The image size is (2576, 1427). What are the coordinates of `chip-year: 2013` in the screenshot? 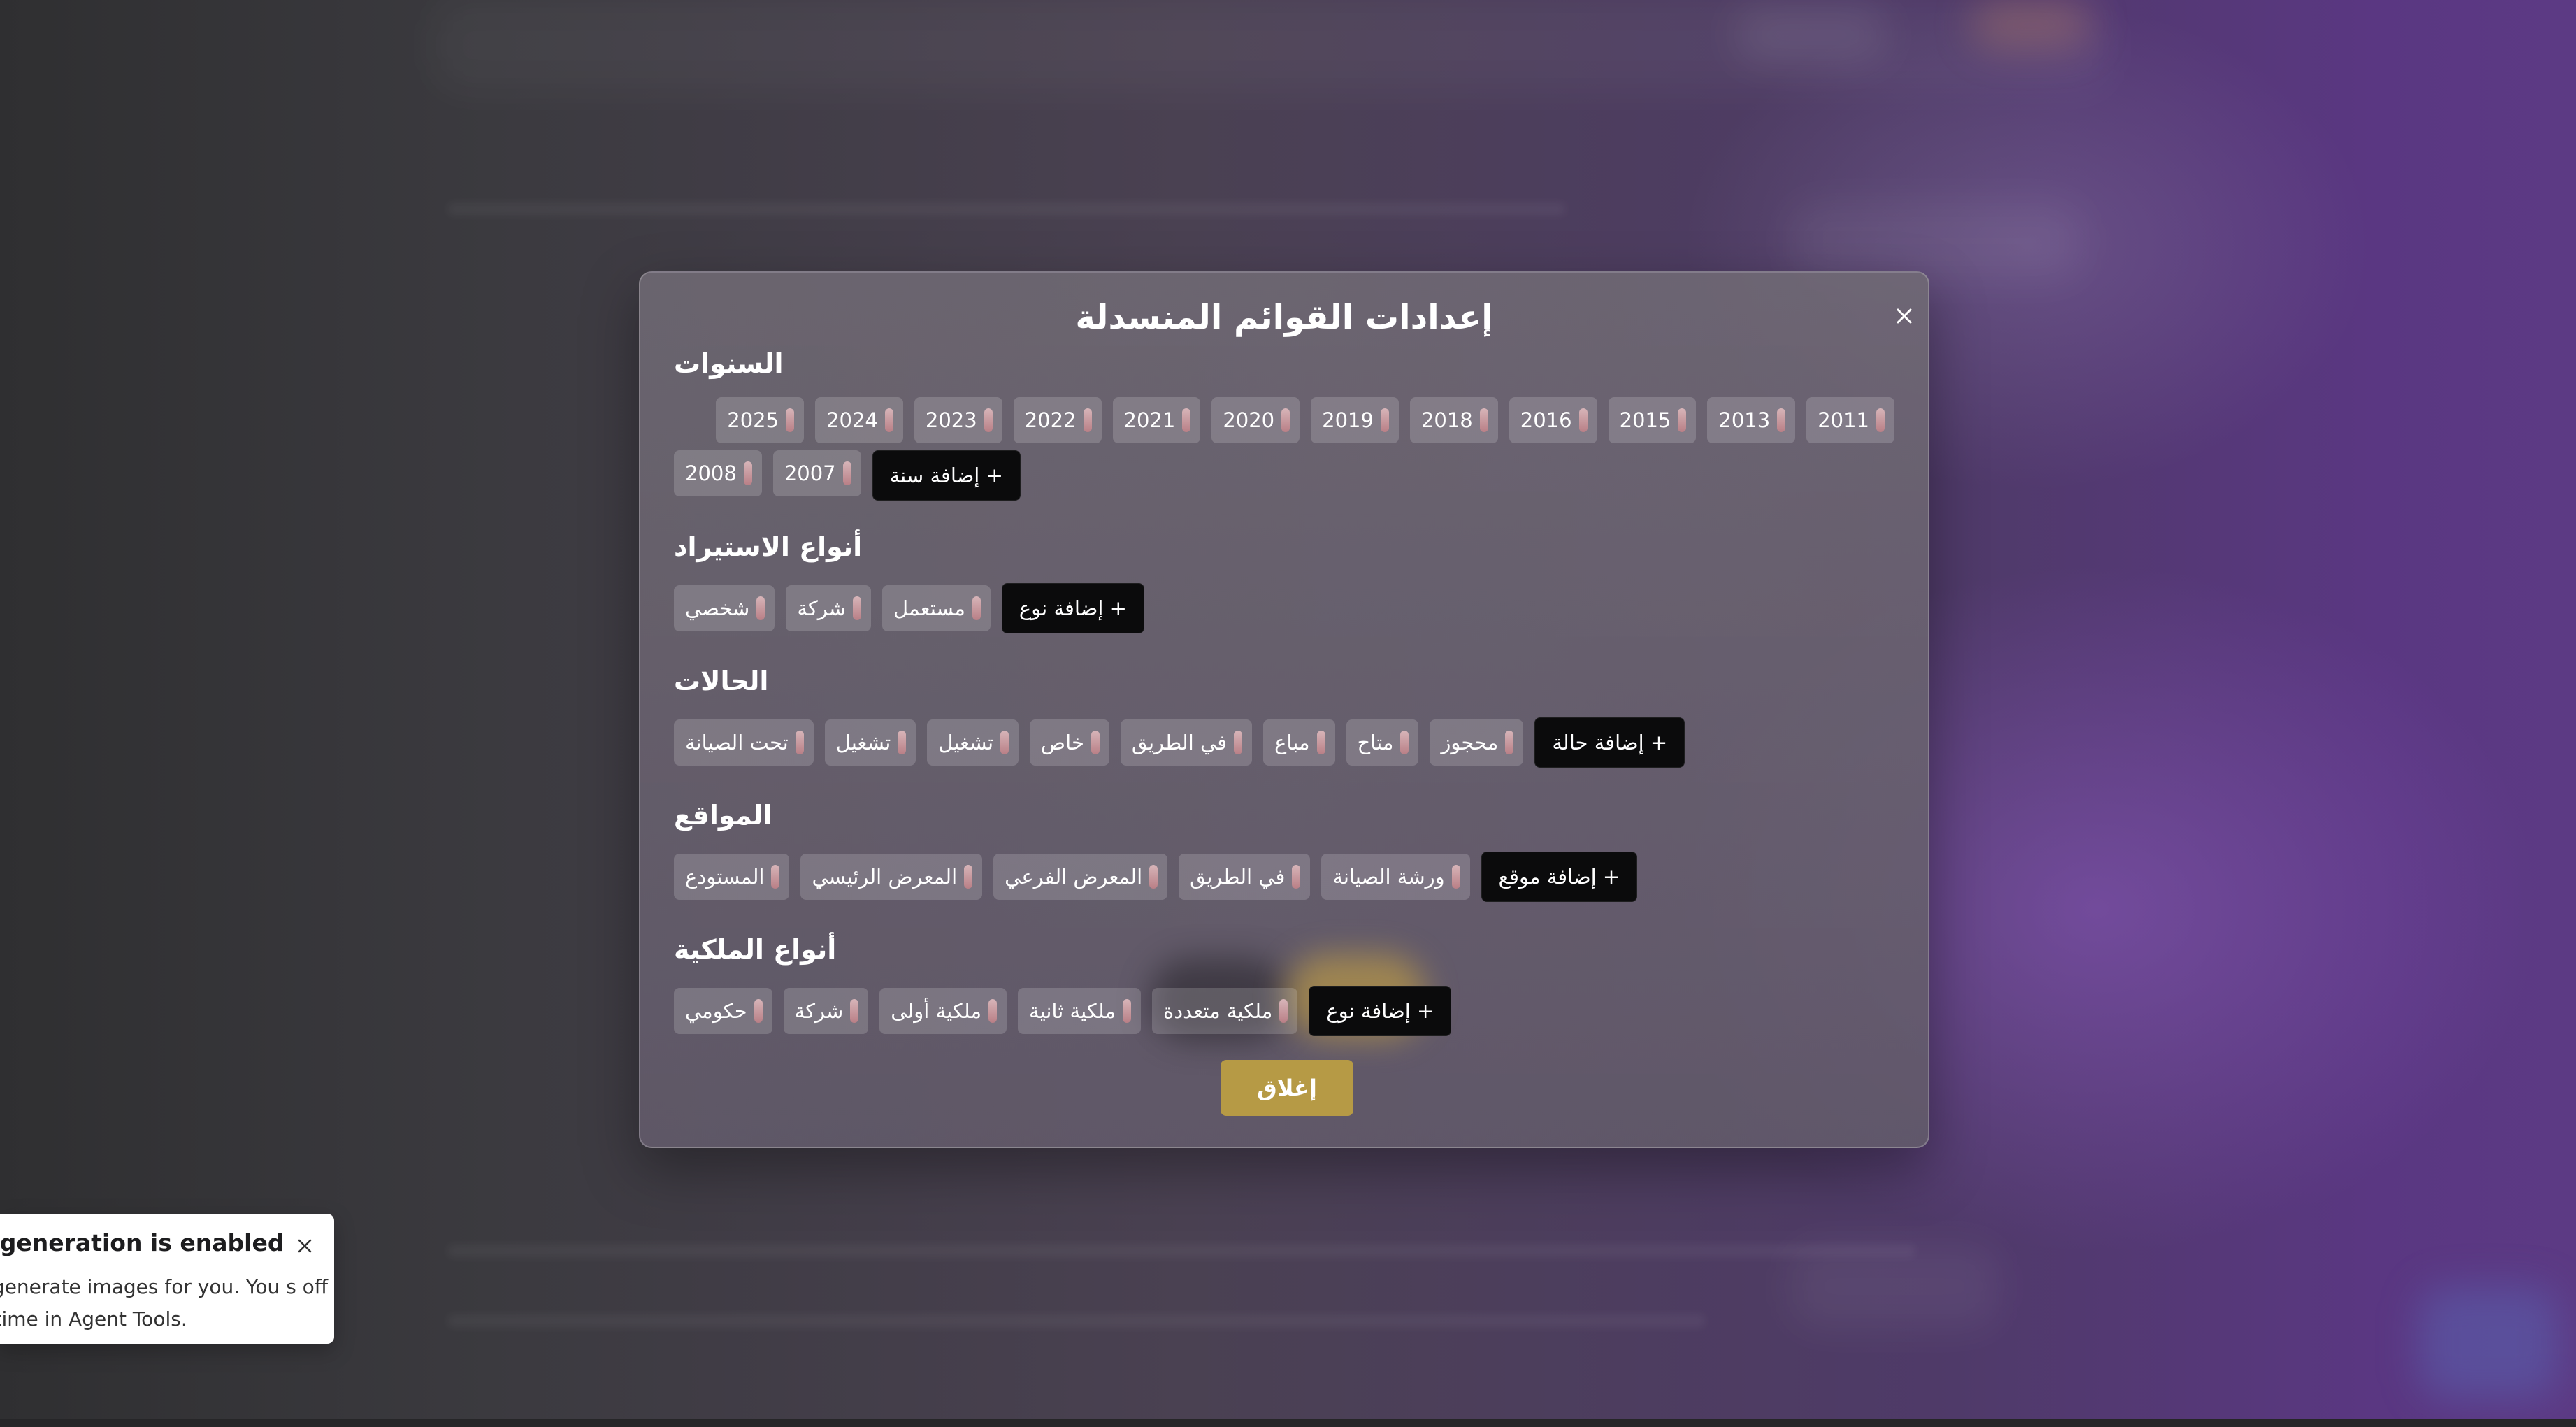 It's located at (1751, 420).